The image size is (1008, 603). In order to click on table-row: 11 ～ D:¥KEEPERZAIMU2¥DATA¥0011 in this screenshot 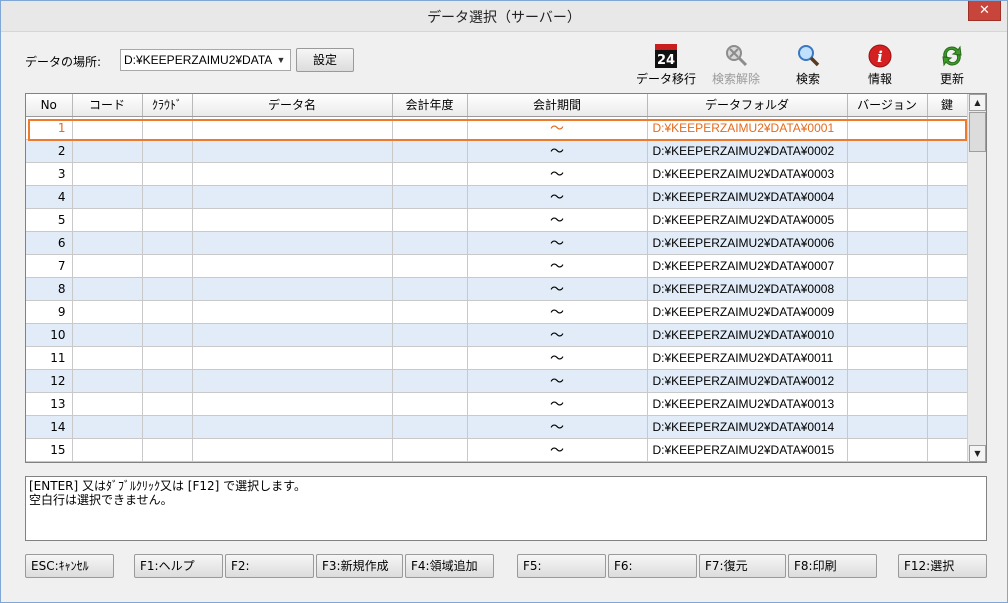, I will do `click(497, 358)`.